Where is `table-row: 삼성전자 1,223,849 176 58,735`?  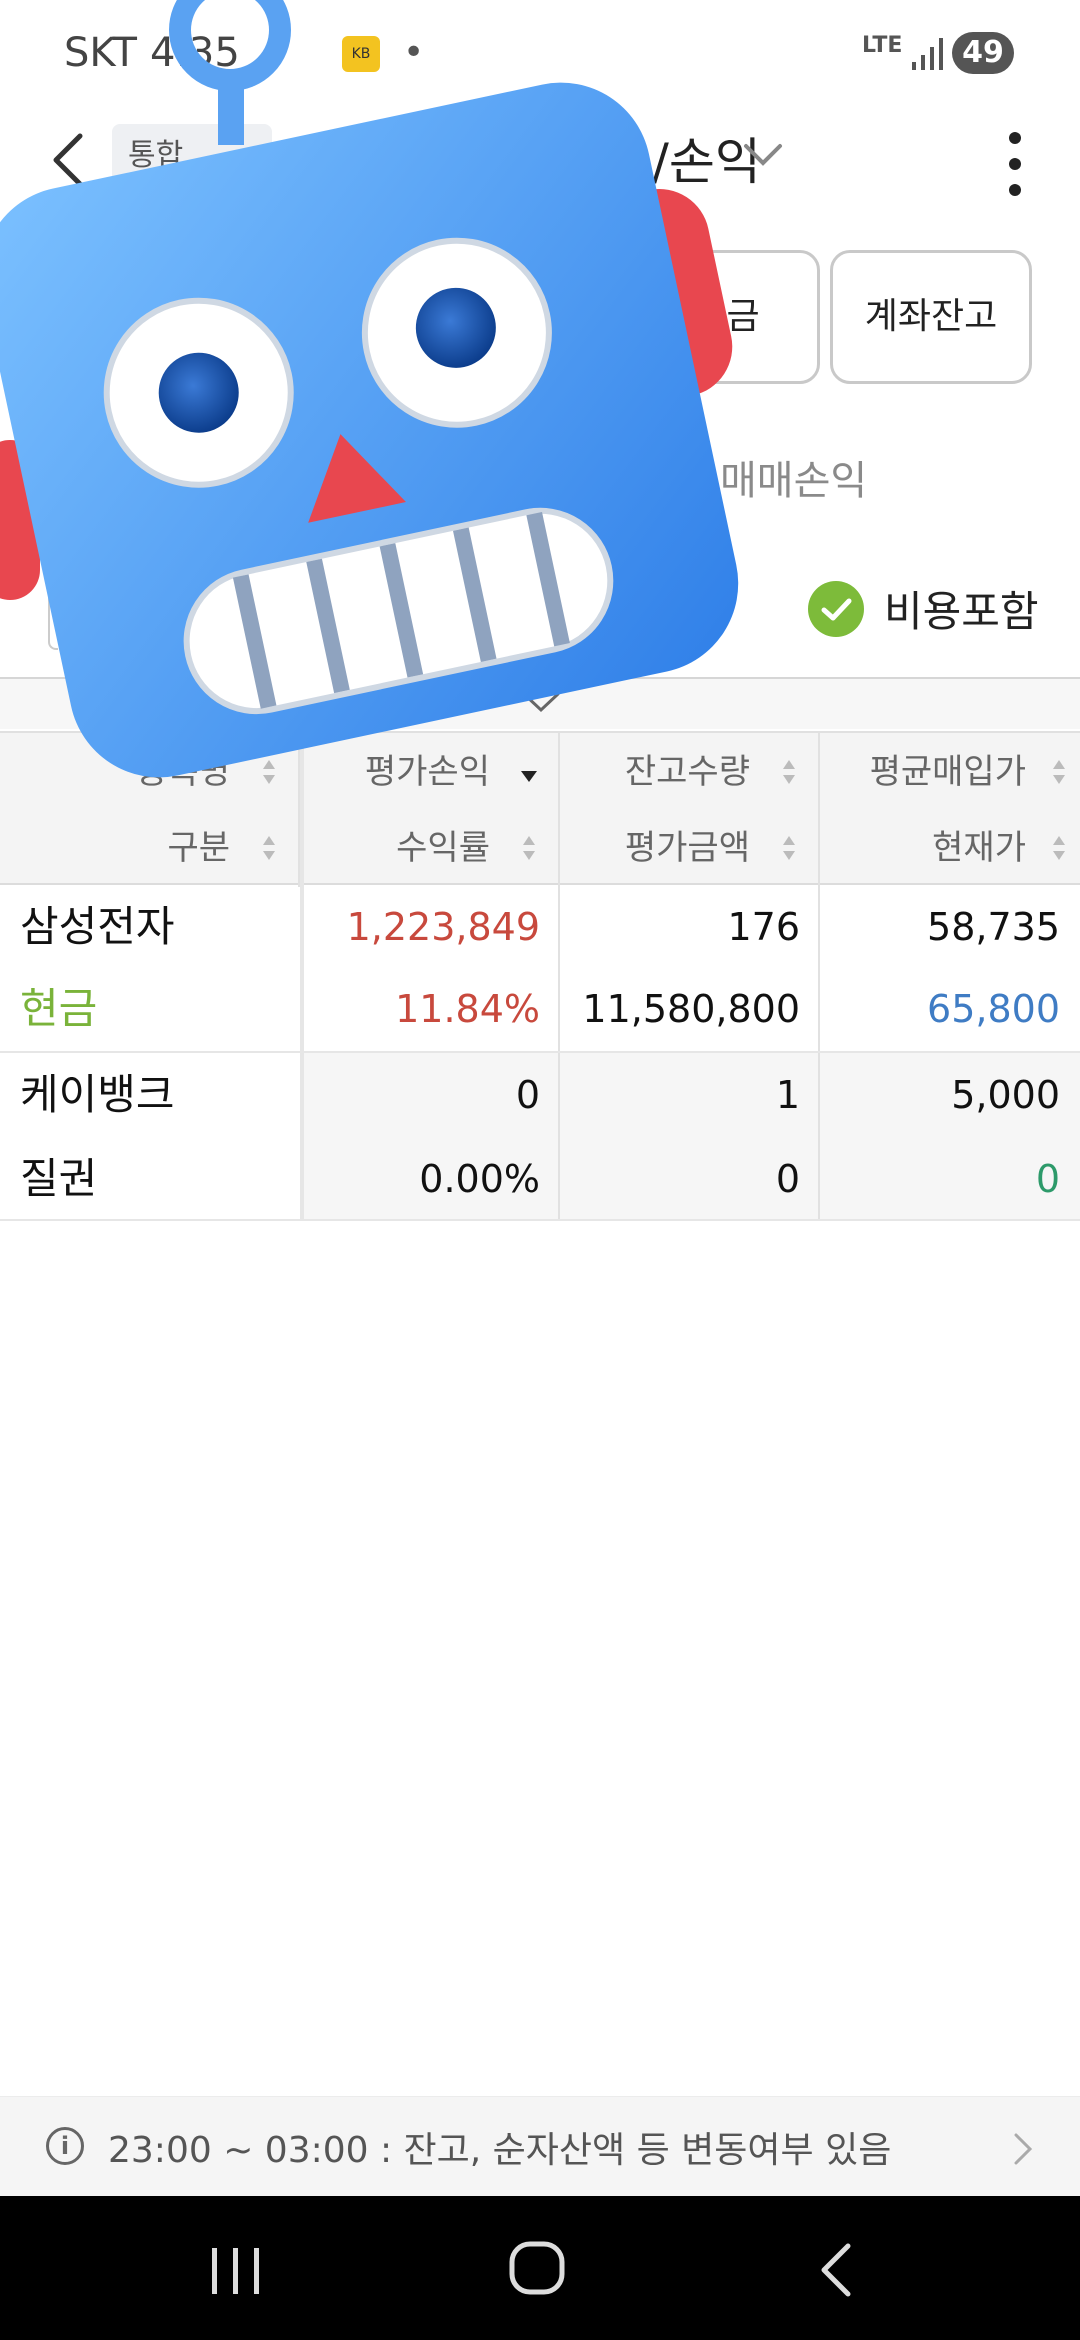
table-row: 삼성전자 1,223,849 176 58,735 is located at coordinates (540, 927).